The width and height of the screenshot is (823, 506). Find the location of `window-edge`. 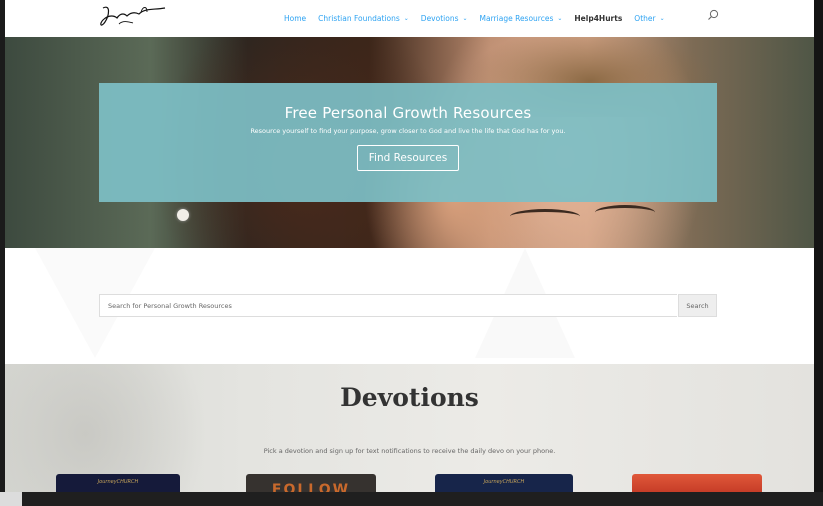

window-edge is located at coordinates (818, 253).